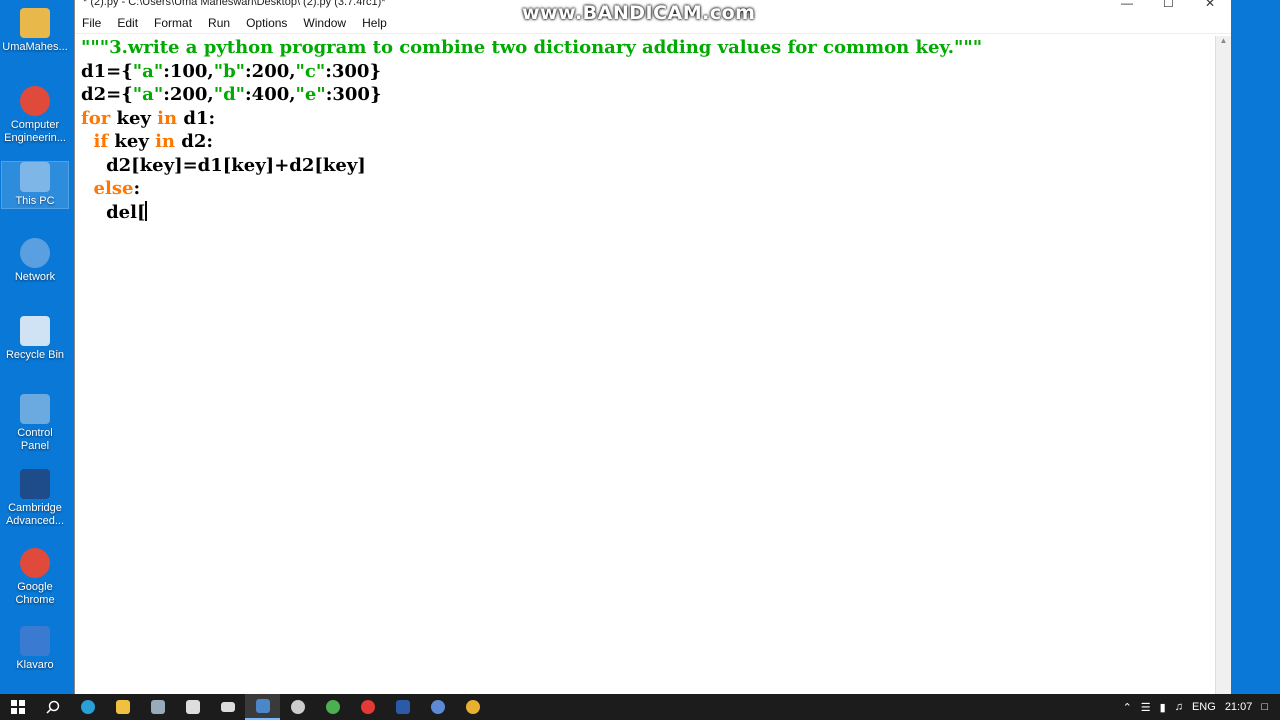  I want to click on notification-icon: □, so click(1264, 707).